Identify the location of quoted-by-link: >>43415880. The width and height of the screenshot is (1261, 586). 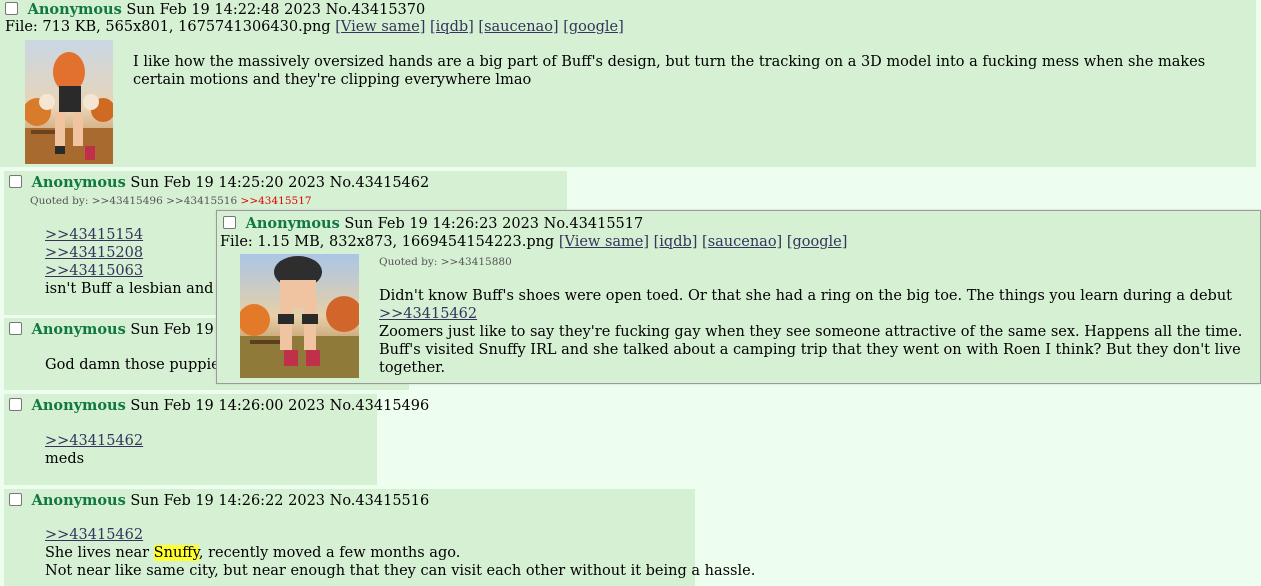
(476, 262).